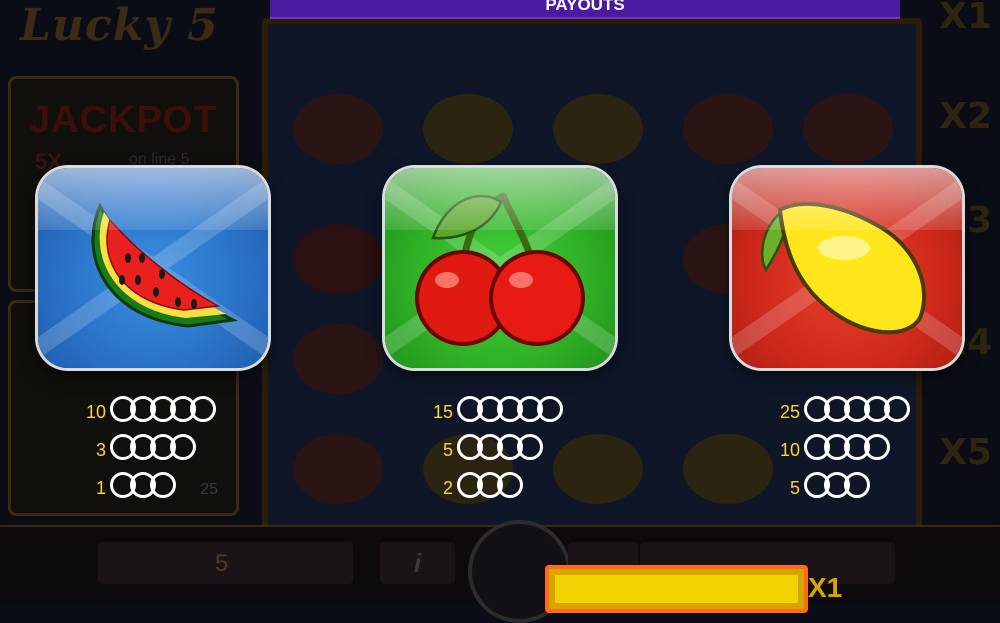 The height and width of the screenshot is (623, 1000). I want to click on payout-value: 1, so click(100, 488).